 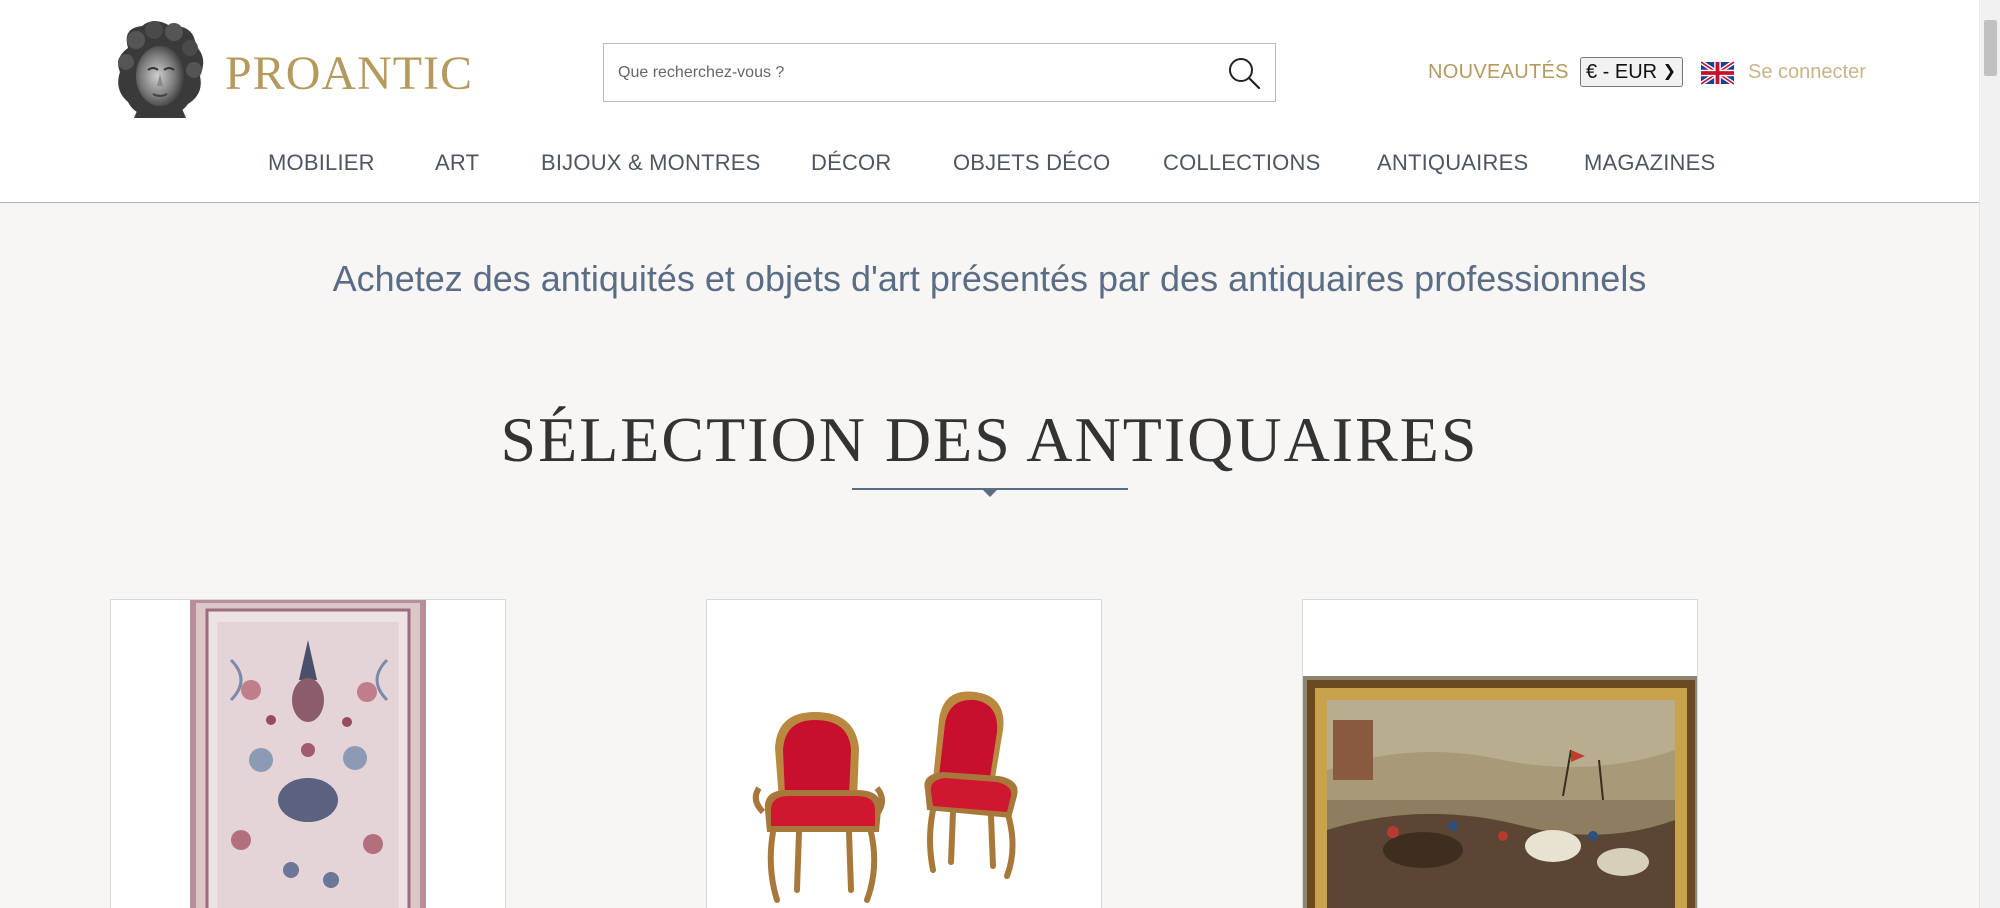 I want to click on product-card-armchairs, so click(x=904, y=753).